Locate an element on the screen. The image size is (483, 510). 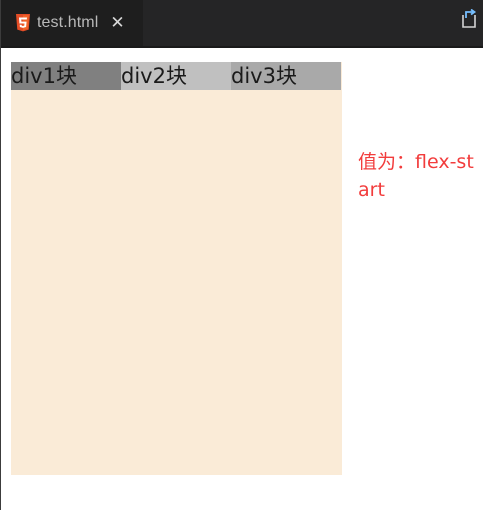
div1-block: div1块 is located at coordinates (66, 76).